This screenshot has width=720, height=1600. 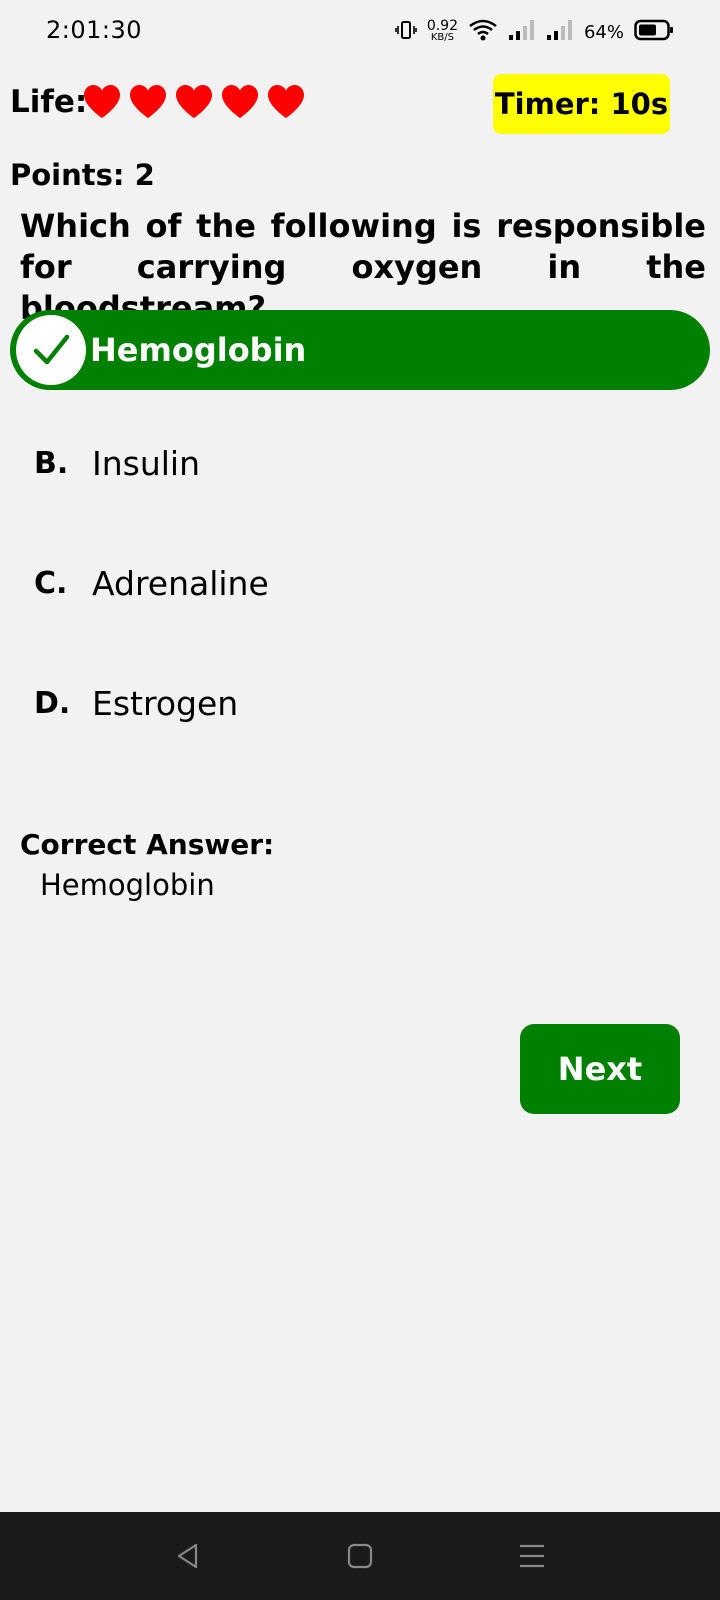 I want to click on network-speed: 0.92 KB/S, so click(x=442, y=31).